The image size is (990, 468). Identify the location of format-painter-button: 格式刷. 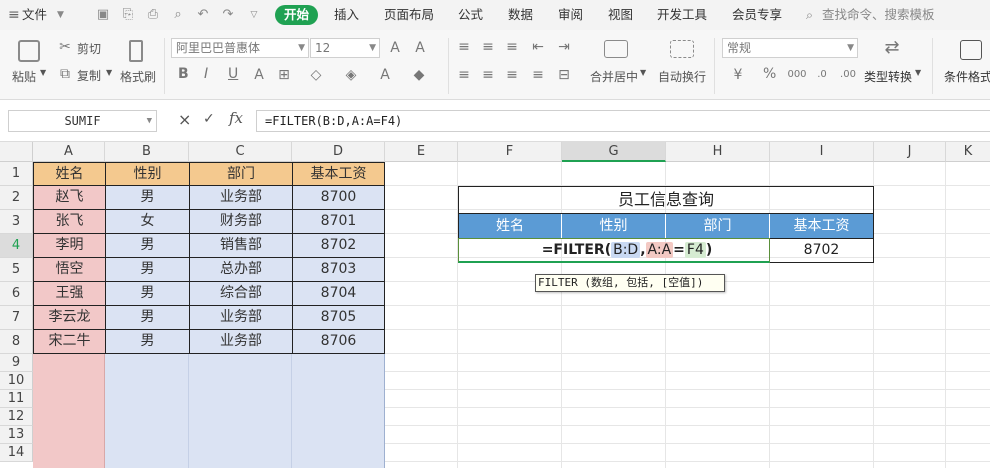
(138, 76).